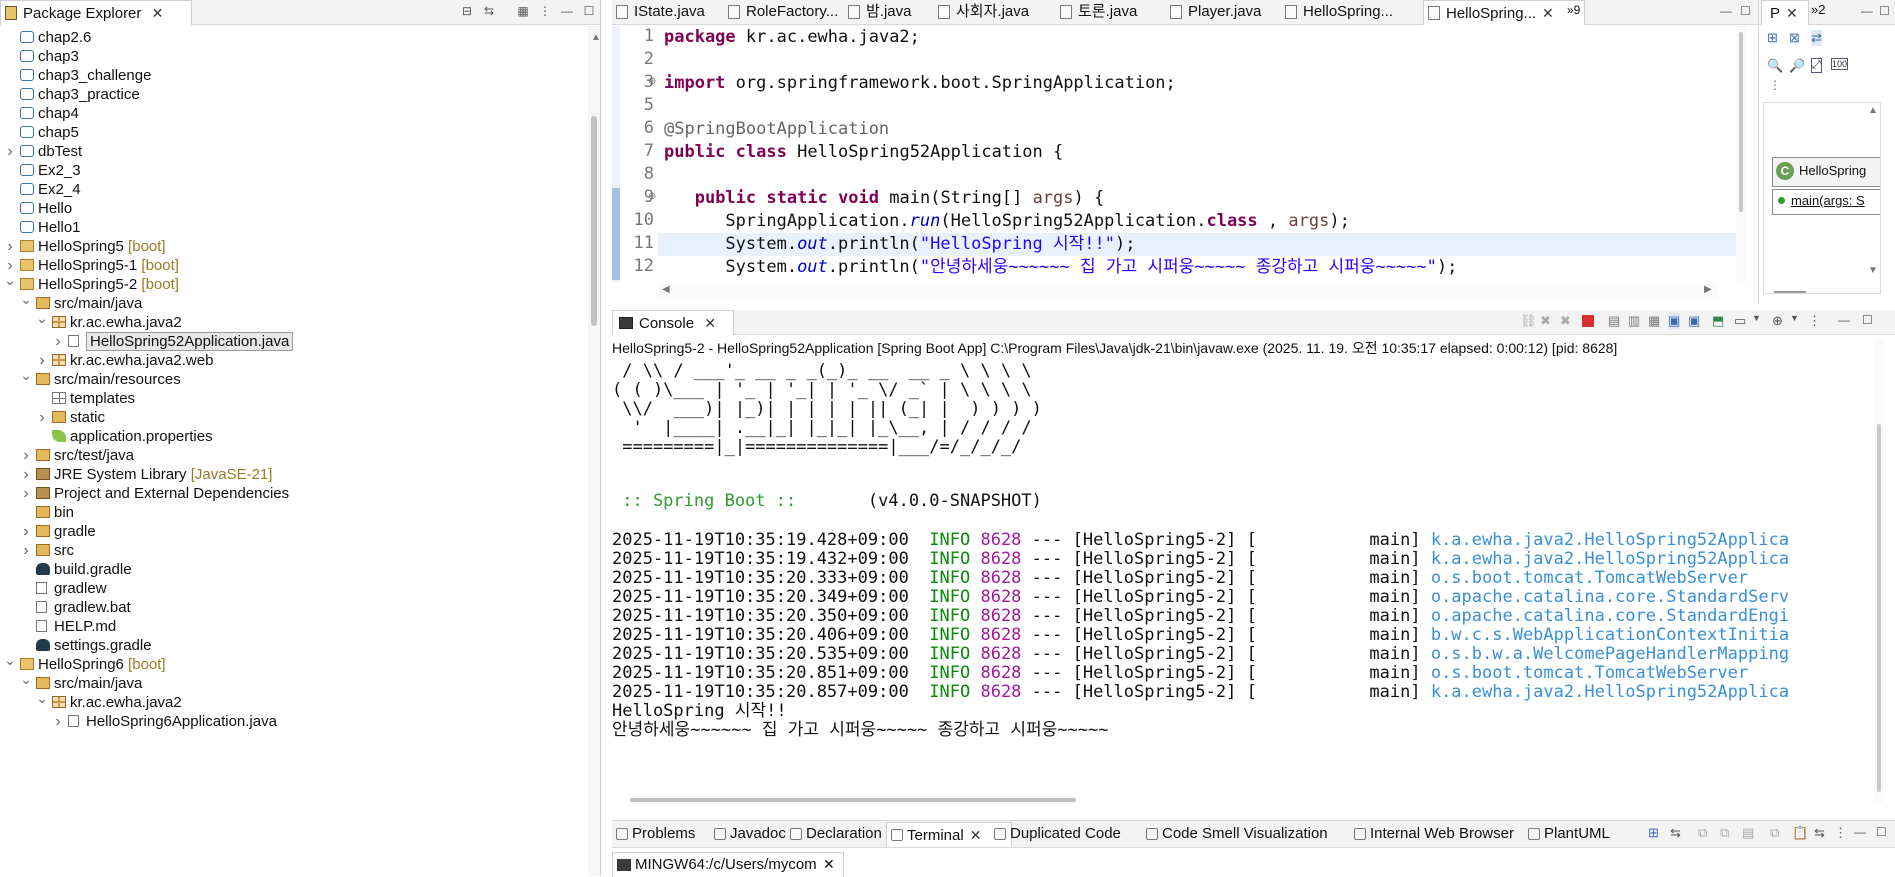 The width and height of the screenshot is (1895, 877). Describe the element at coordinates (64, 512) in the screenshot. I see `tree-item-name: bin` at that location.